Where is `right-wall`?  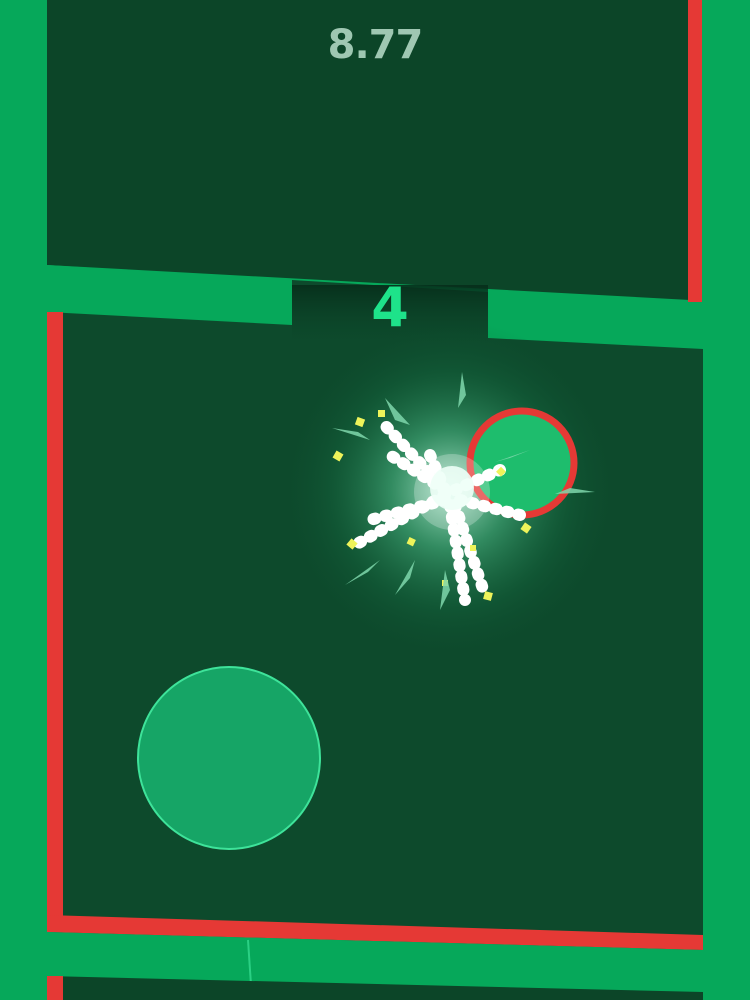 right-wall is located at coordinates (726, 674).